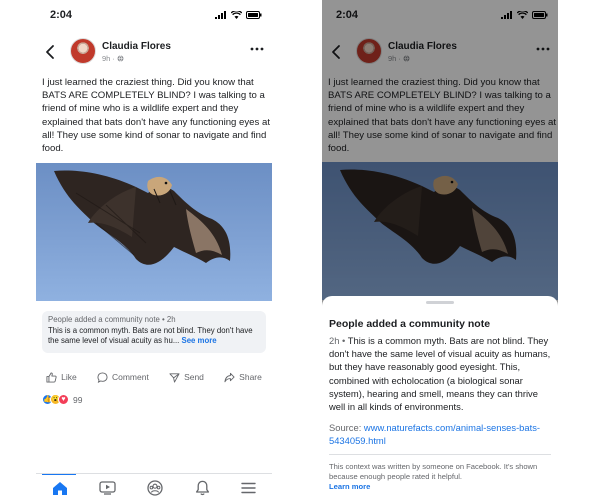 This screenshot has height=502, width=596. What do you see at coordinates (107, 488) in the screenshot?
I see `video-icon` at bounding box center [107, 488].